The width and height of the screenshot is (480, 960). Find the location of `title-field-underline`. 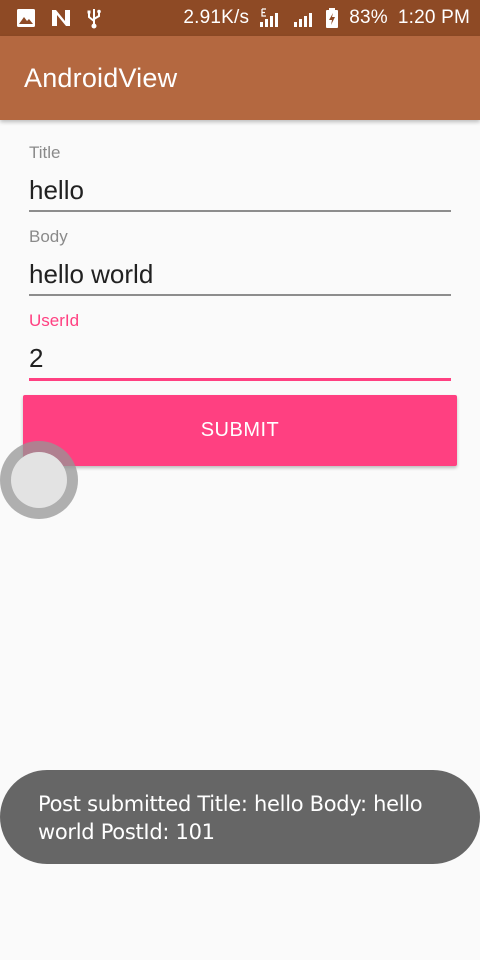

title-field-underline is located at coordinates (240, 211).